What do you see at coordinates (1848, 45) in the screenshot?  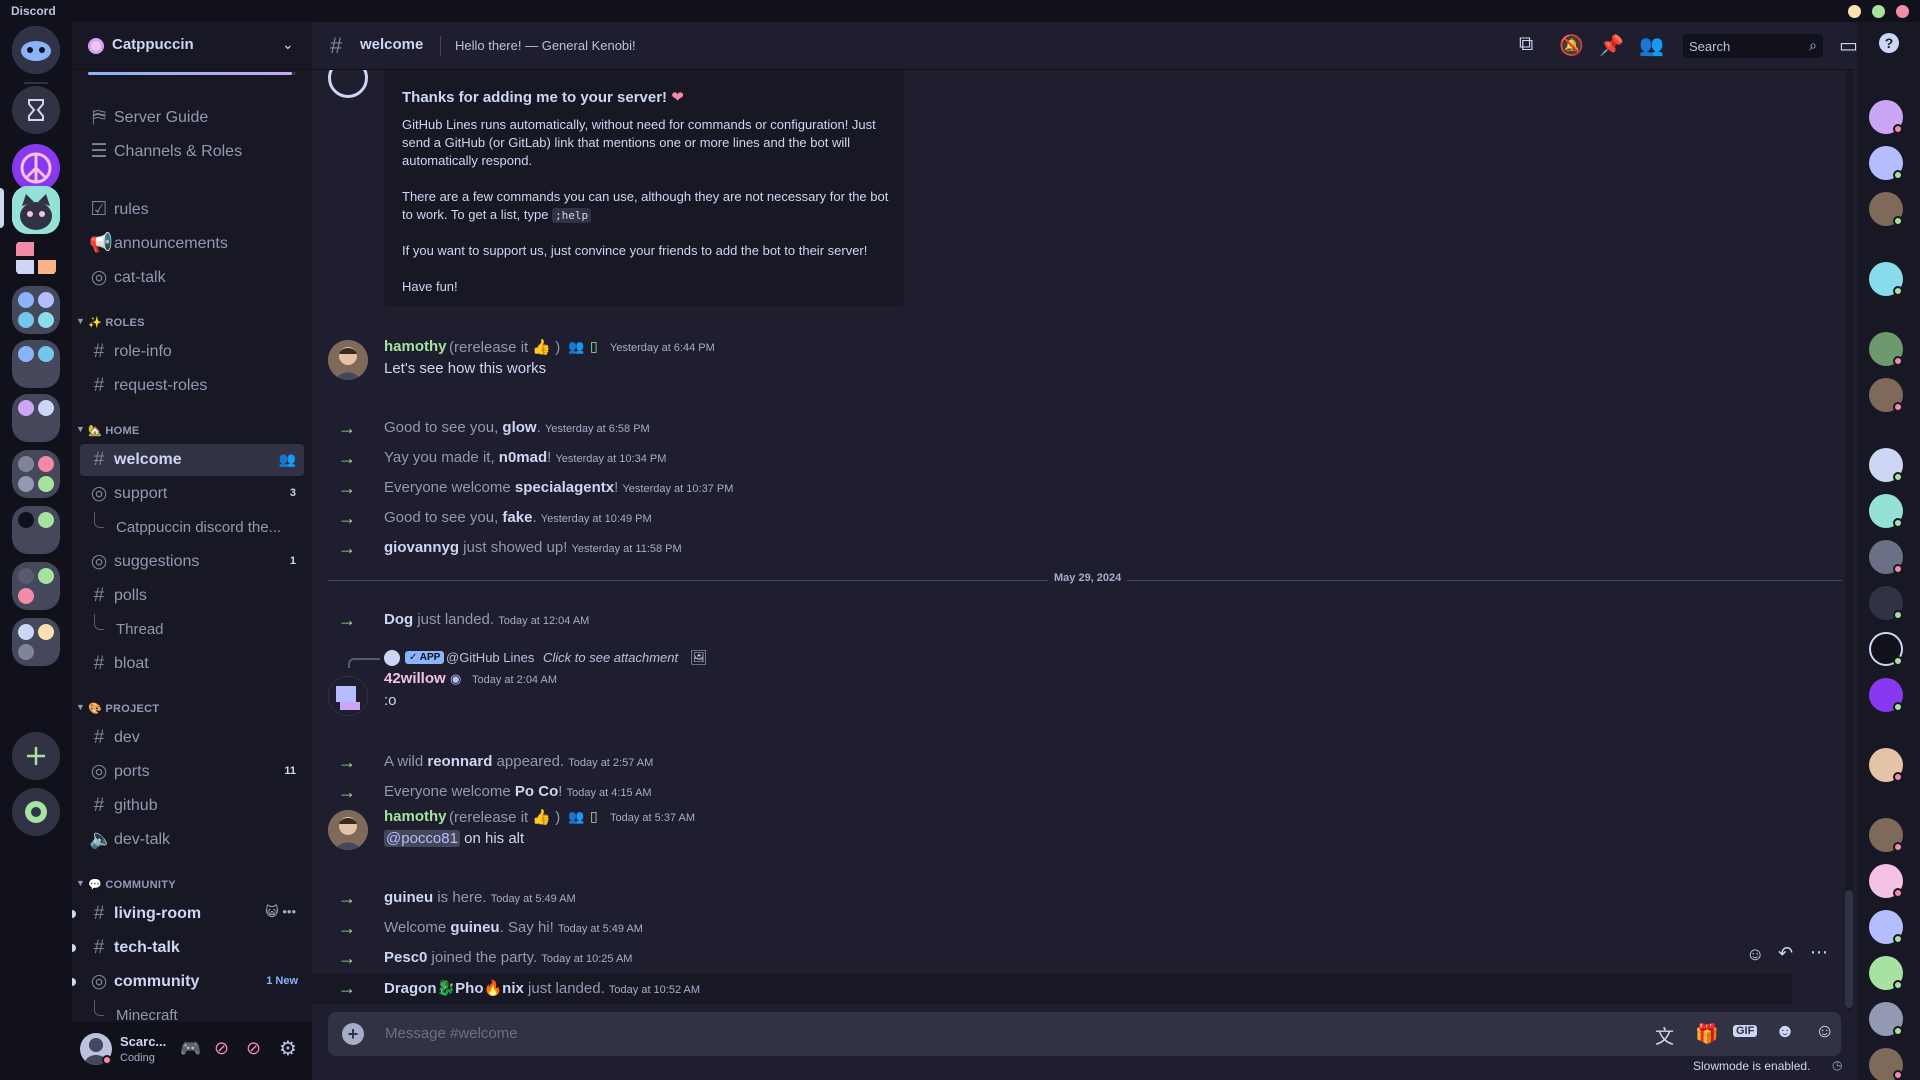 I see `inbox-icon: ▭` at bounding box center [1848, 45].